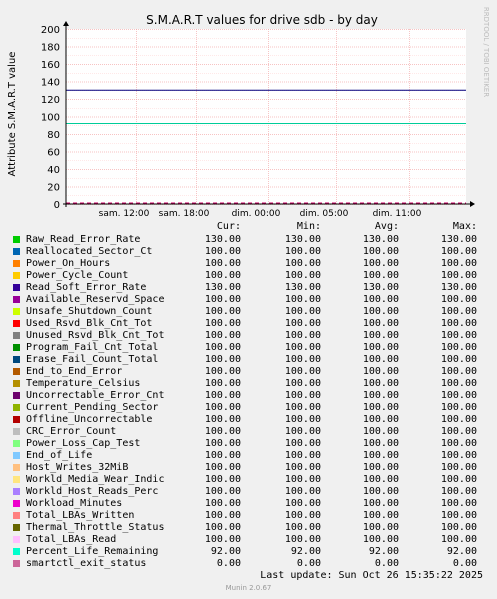  Describe the element at coordinates (95, 527) in the screenshot. I see `legend-label: Thermal_Throttle_Status` at that location.